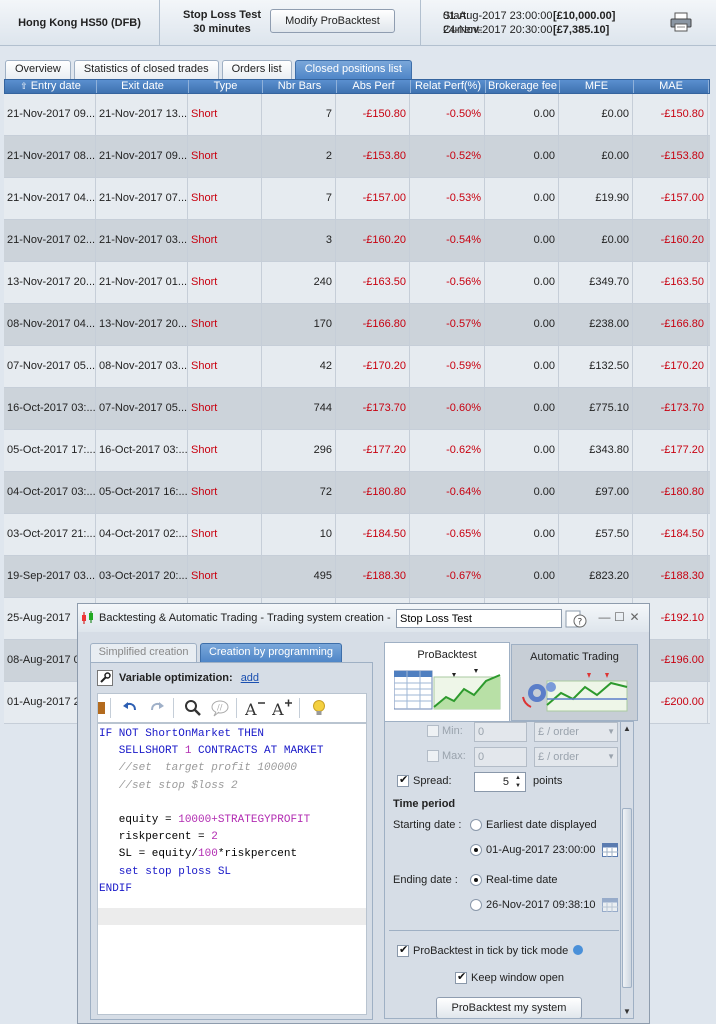  What do you see at coordinates (558, 732) in the screenshot?
I see `min-unit-value: £ / order` at bounding box center [558, 732].